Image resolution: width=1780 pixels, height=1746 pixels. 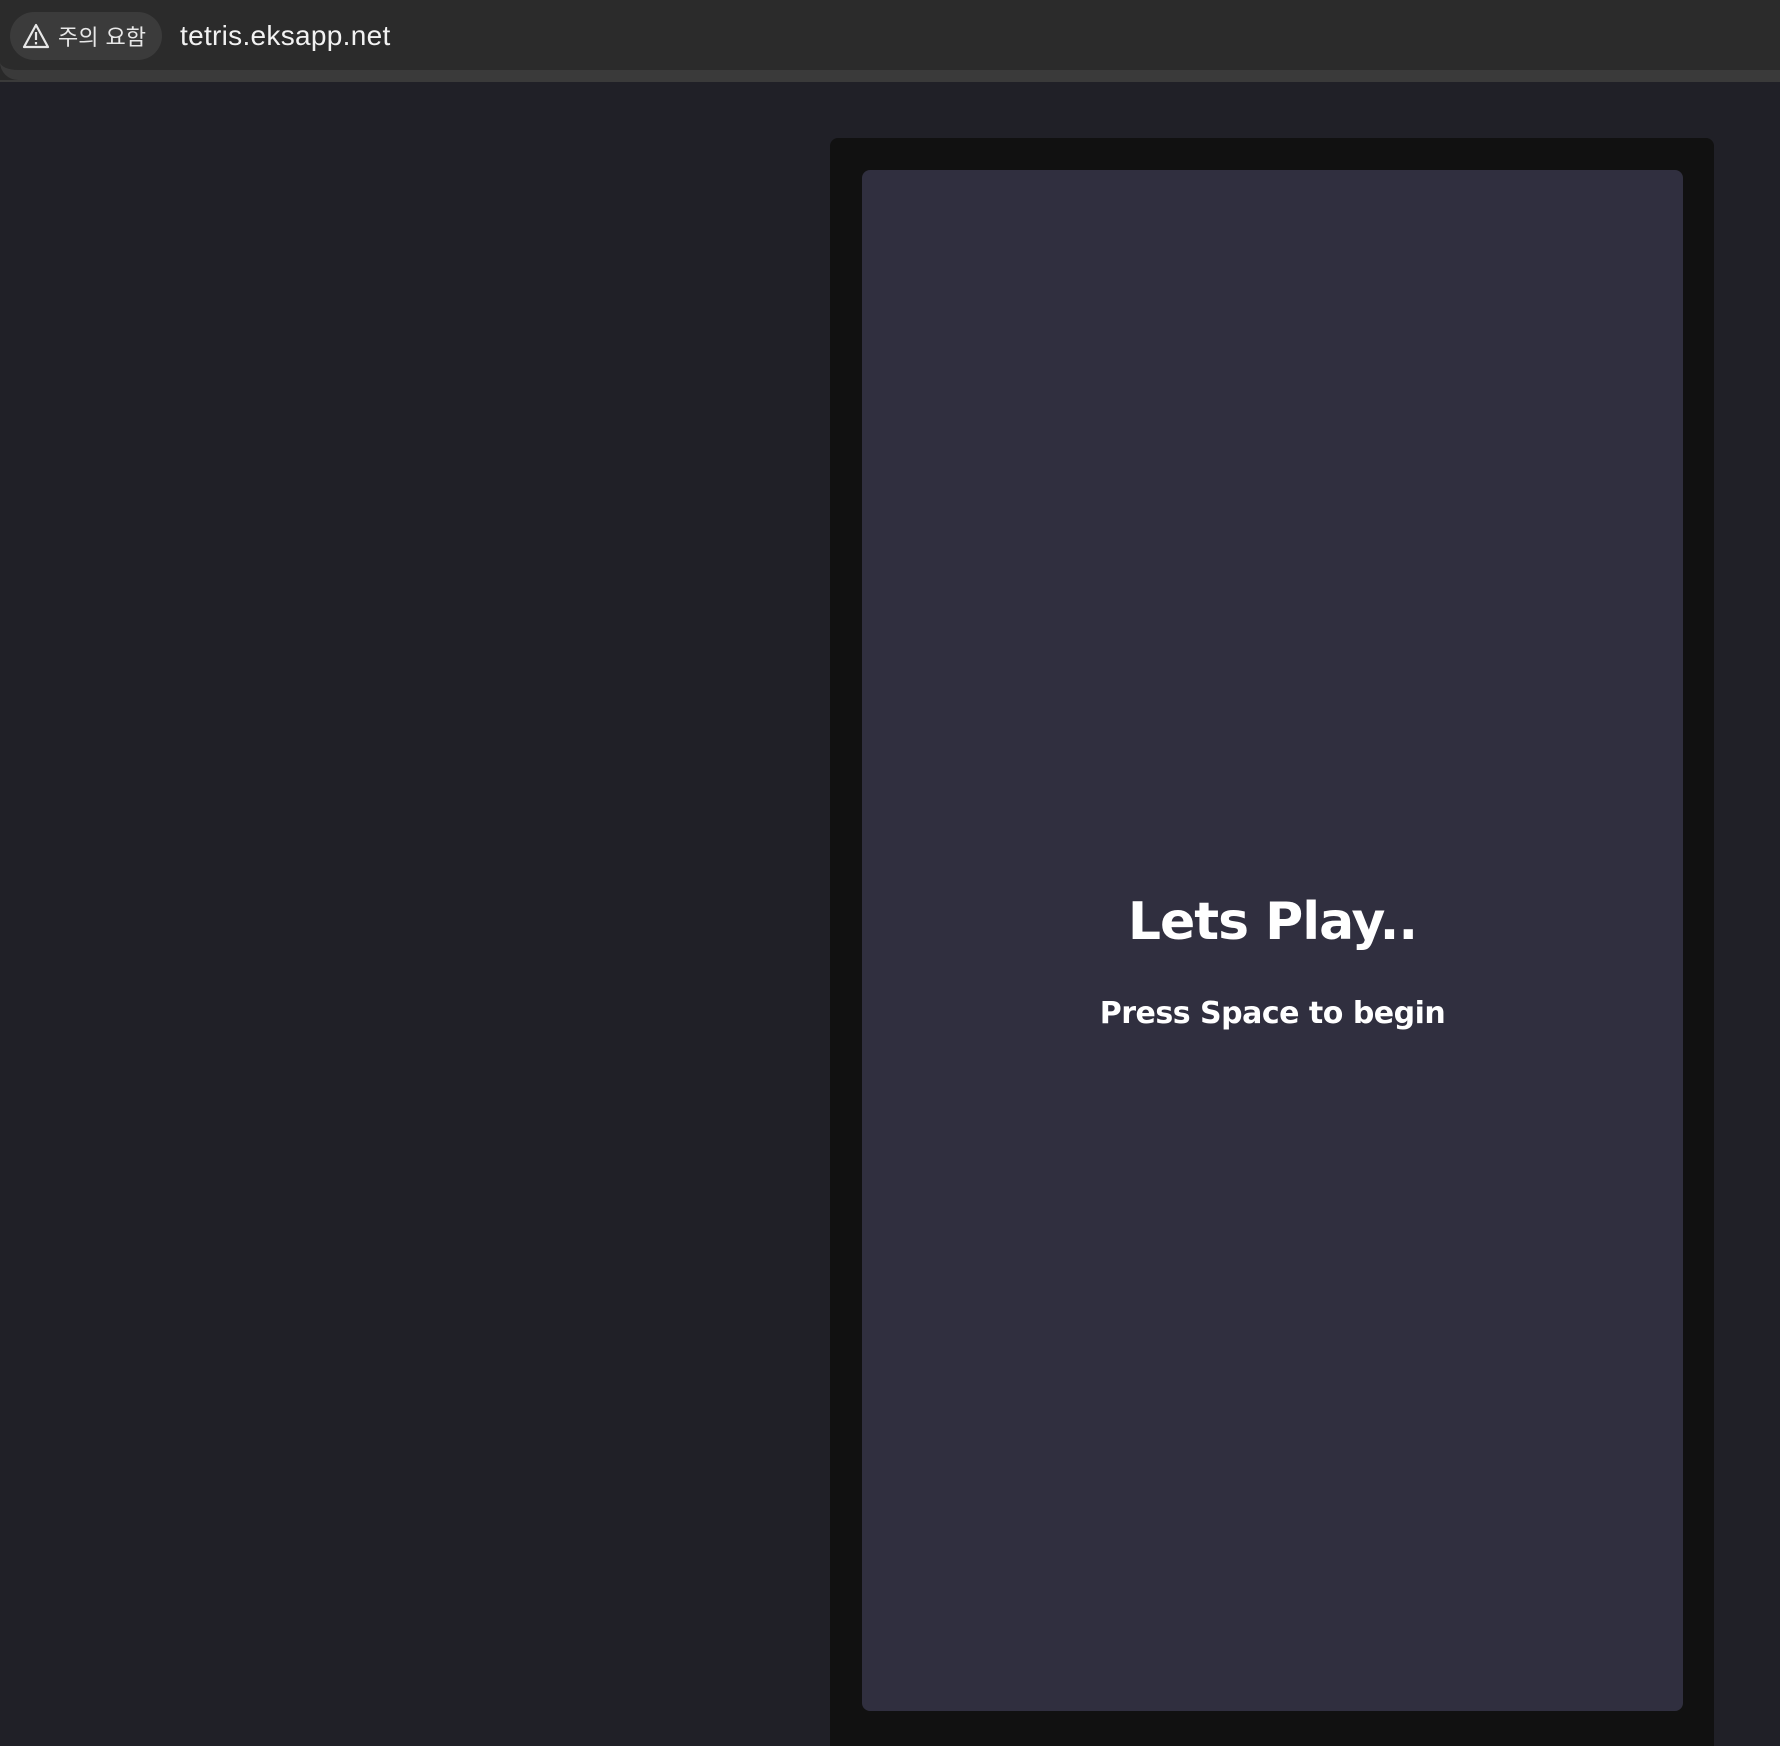 I want to click on address-bar: 주의 요함 tetris.eksapp.net, so click(x=890, y=40).